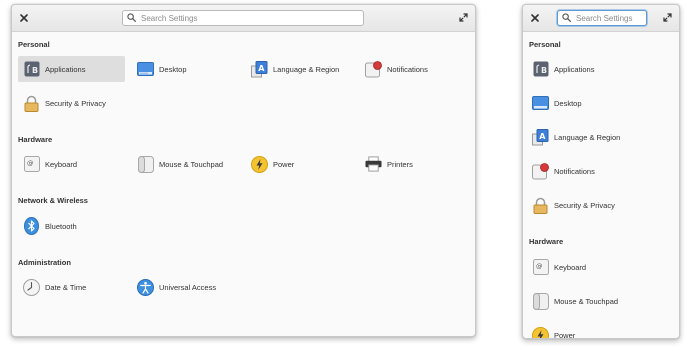  I want to click on item-label: Printers, so click(400, 164).